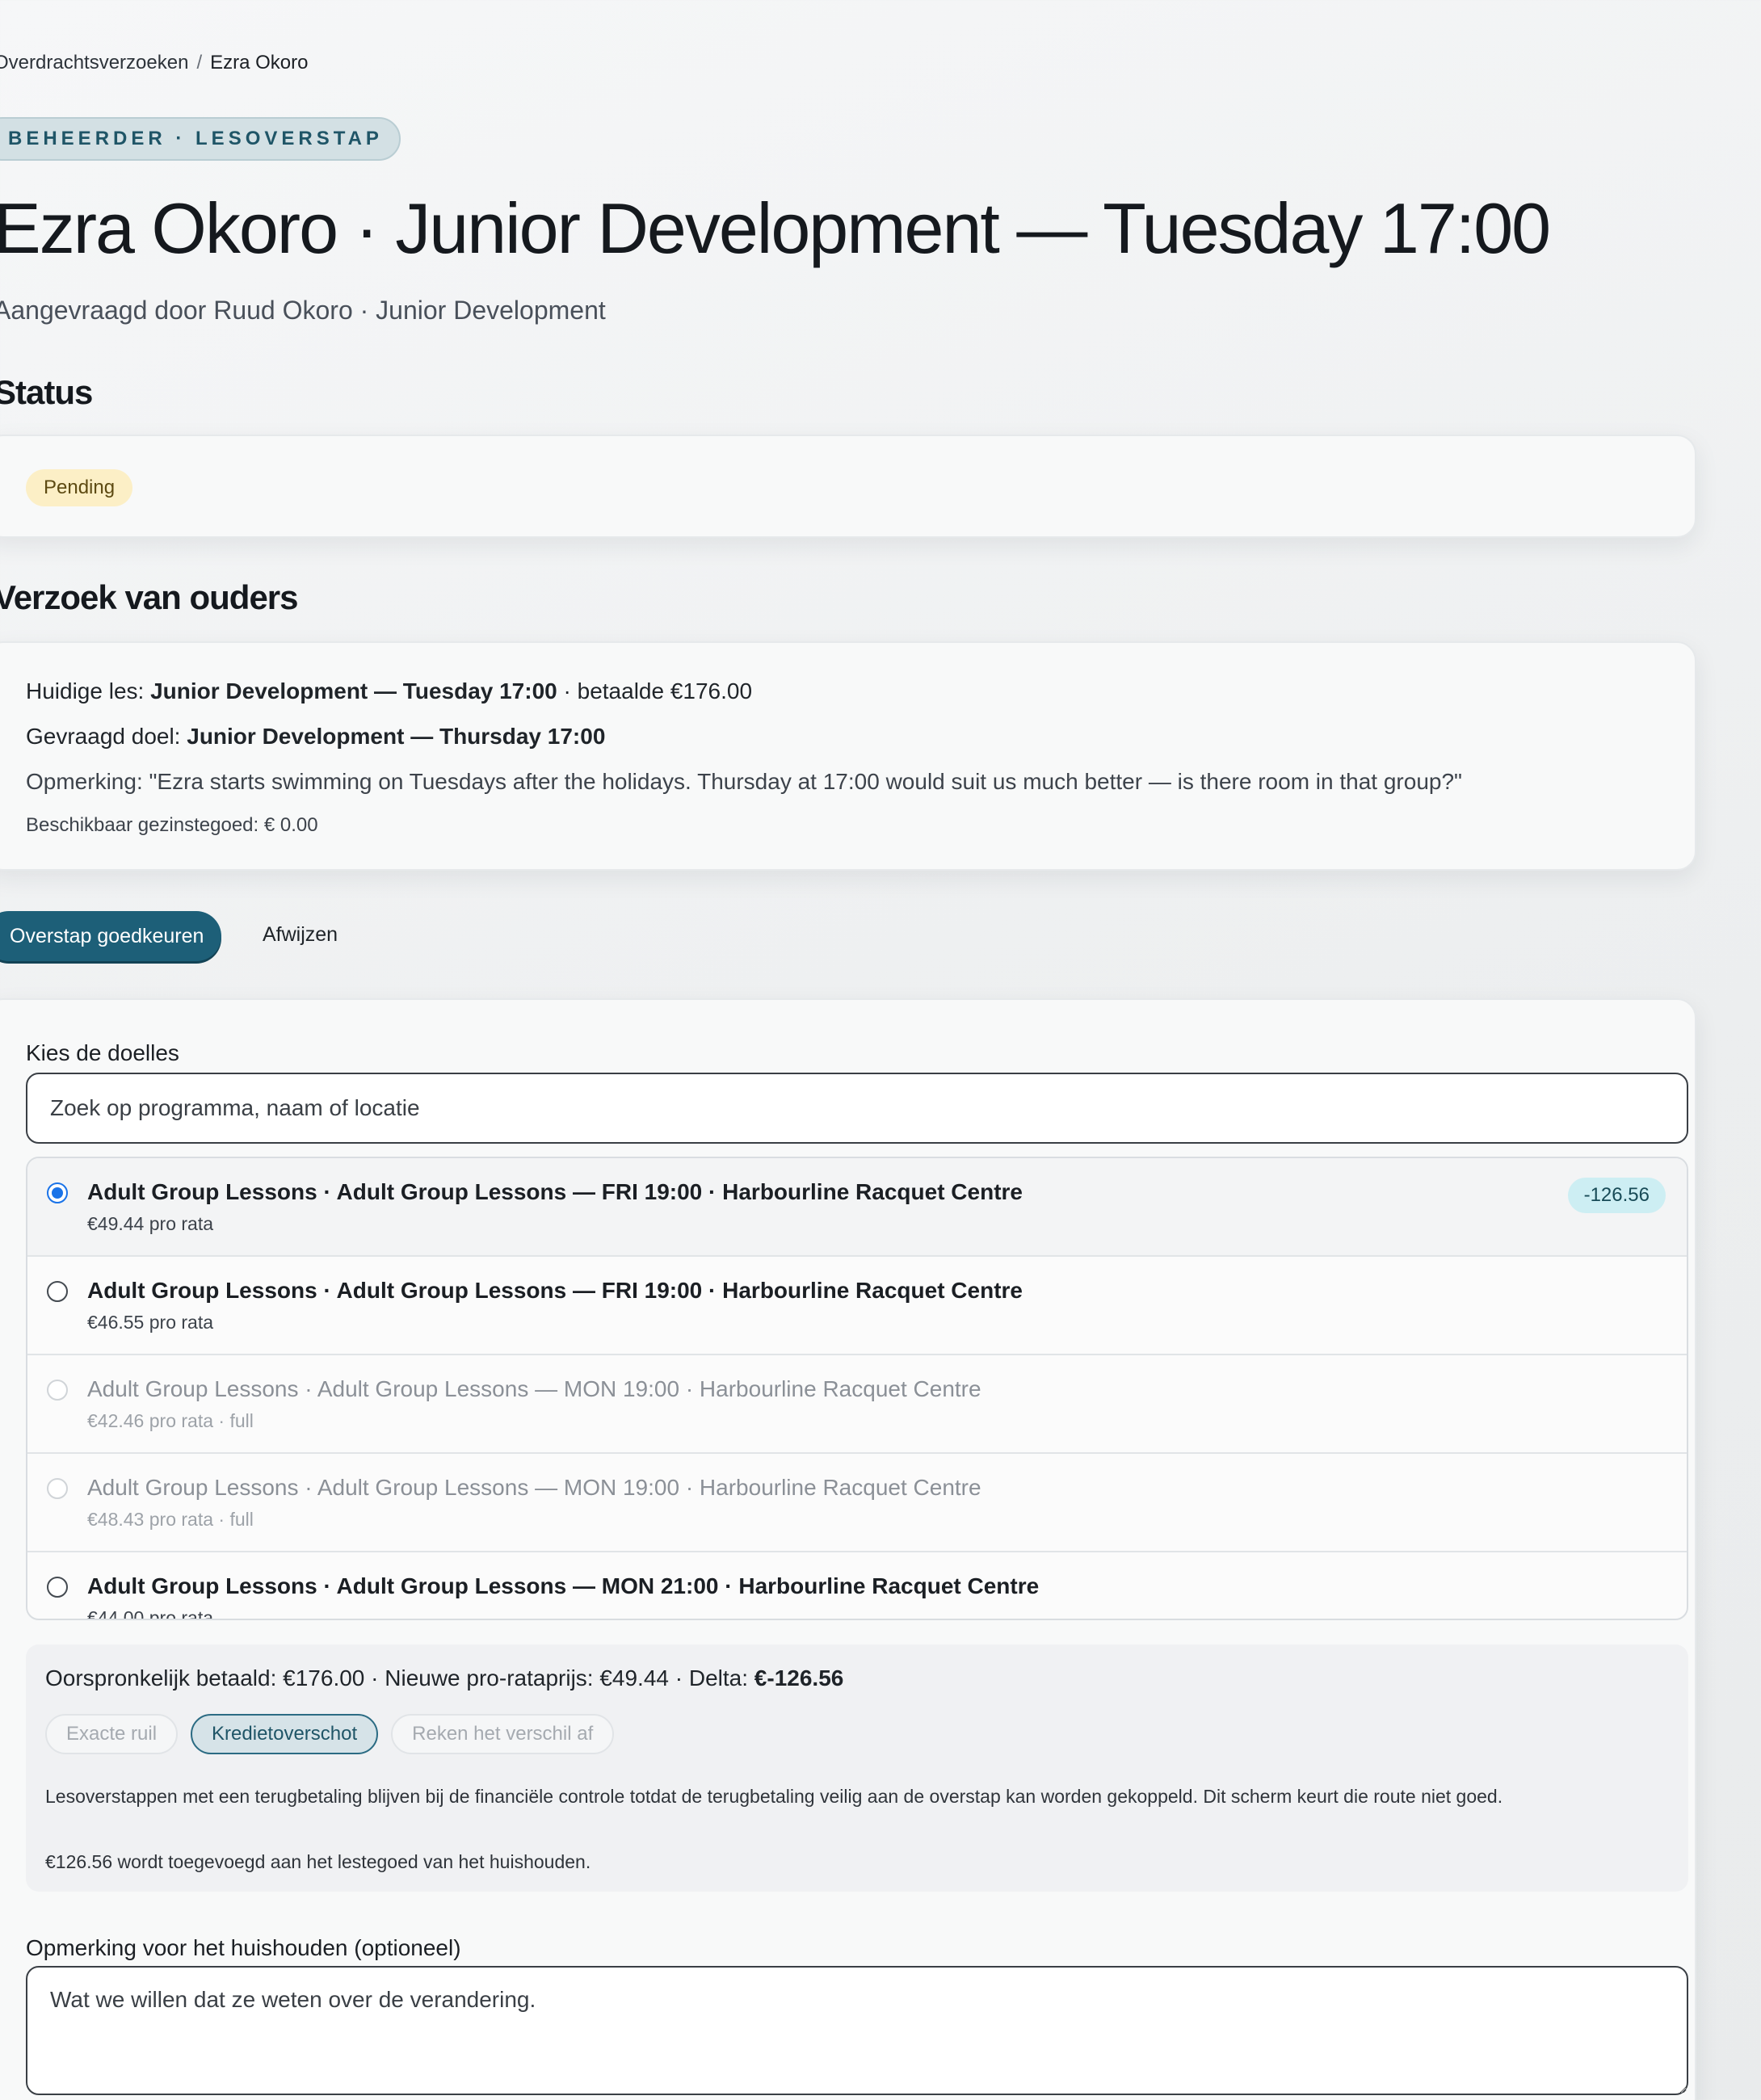 This screenshot has width=1761, height=2100. I want to click on target-lesson-label: Kies de doelles, so click(103, 1052).